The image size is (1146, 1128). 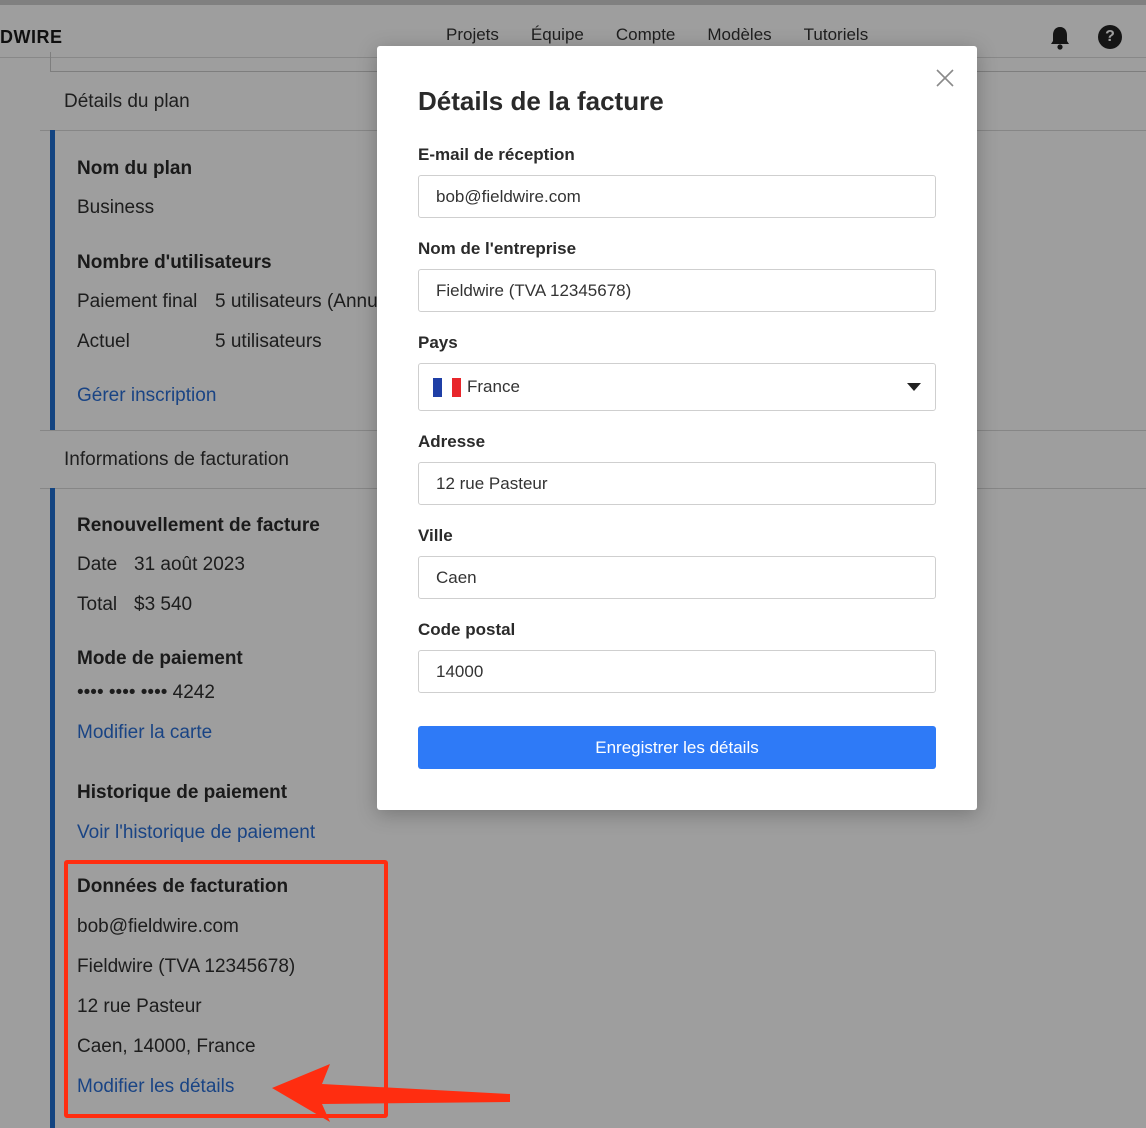 I want to click on email-label: E-mail de réception, so click(x=496, y=154).